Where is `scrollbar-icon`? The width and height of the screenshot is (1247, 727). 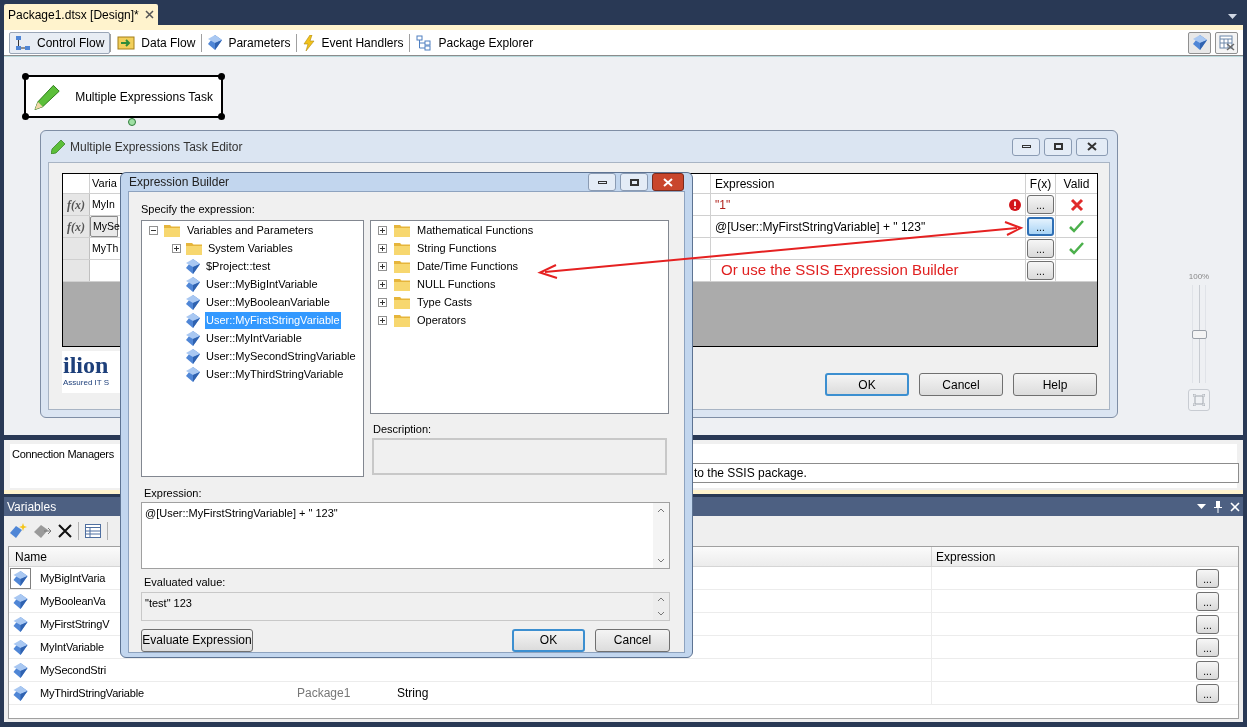
scrollbar-icon is located at coordinates (661, 535).